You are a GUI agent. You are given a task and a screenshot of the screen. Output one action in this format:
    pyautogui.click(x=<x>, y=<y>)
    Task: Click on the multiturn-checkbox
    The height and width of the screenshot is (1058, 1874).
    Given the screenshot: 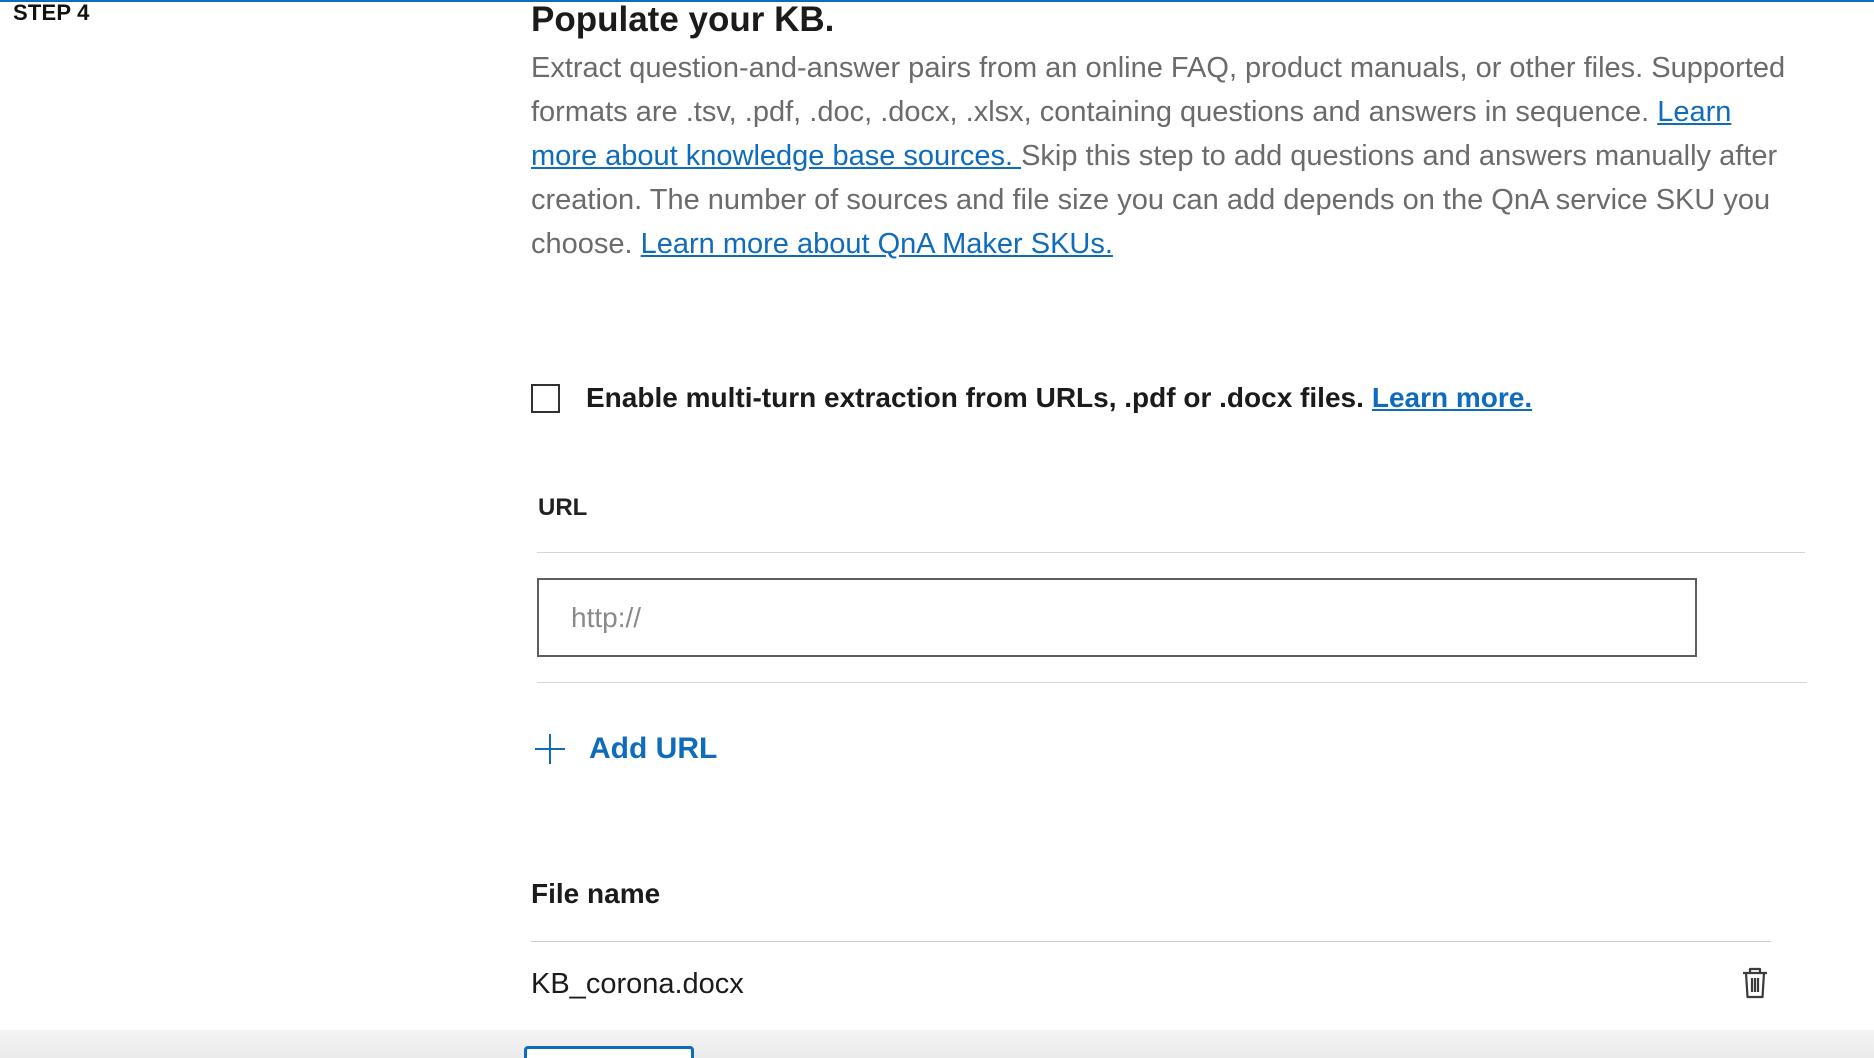 What is the action you would take?
    pyautogui.click(x=545, y=398)
    